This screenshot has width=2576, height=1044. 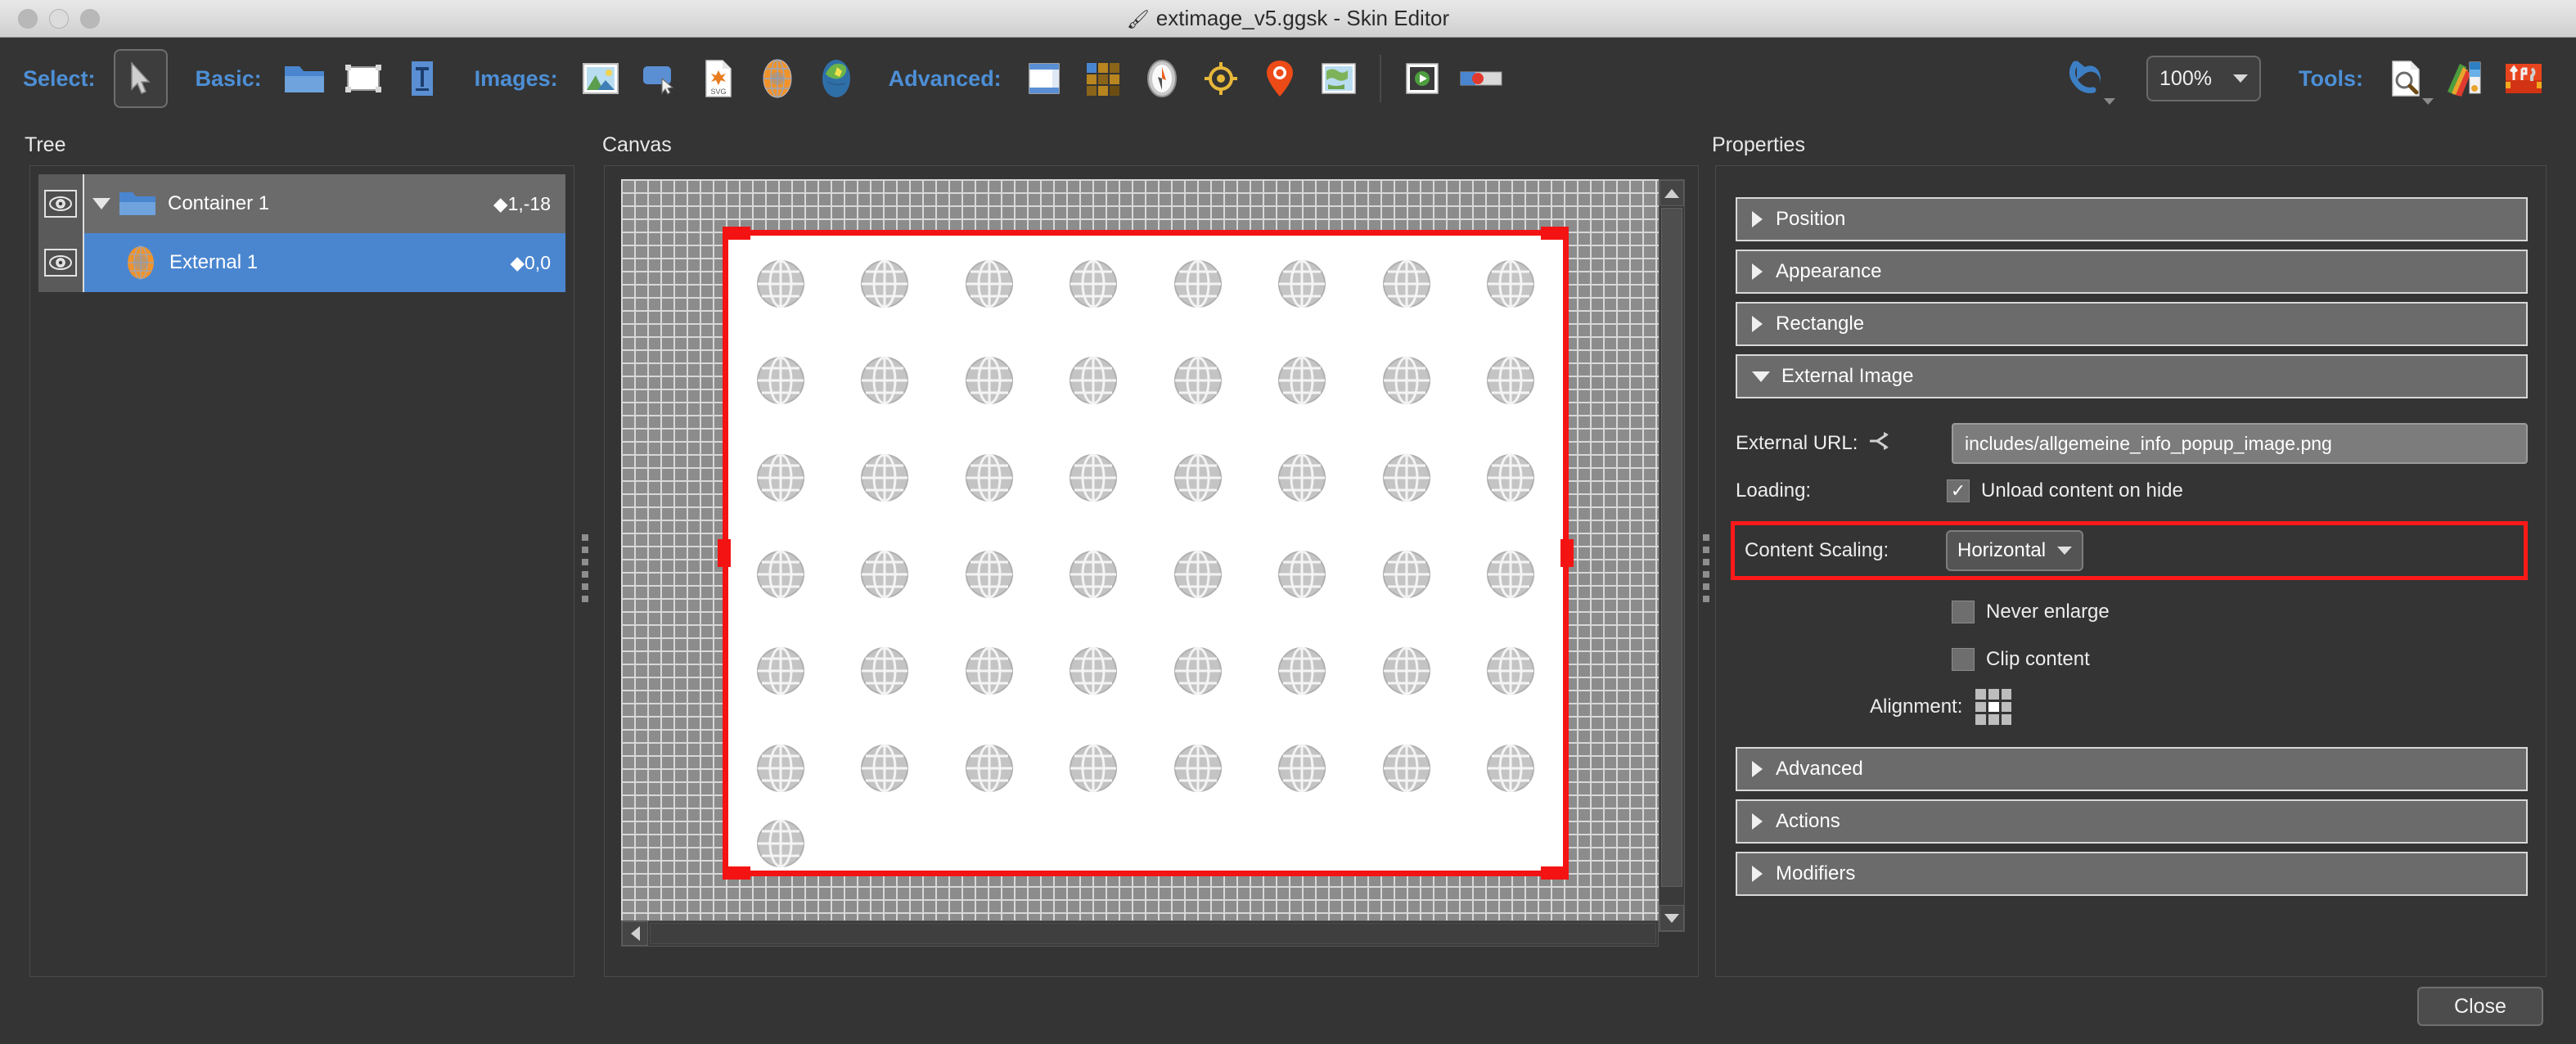 I want to click on section-appearance: Appearance, so click(x=2132, y=272).